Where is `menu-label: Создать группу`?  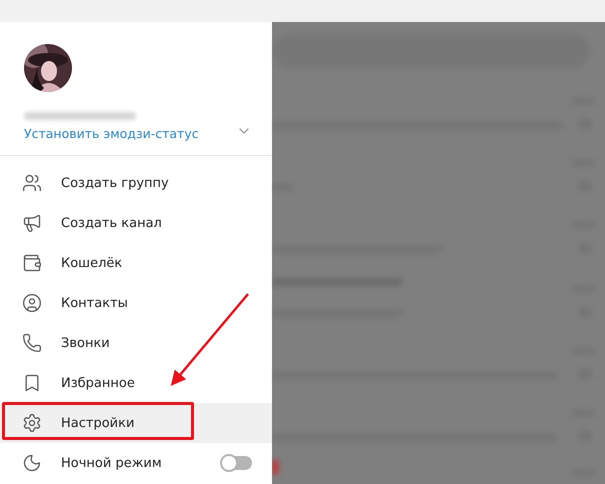 menu-label: Создать группу is located at coordinates (115, 183).